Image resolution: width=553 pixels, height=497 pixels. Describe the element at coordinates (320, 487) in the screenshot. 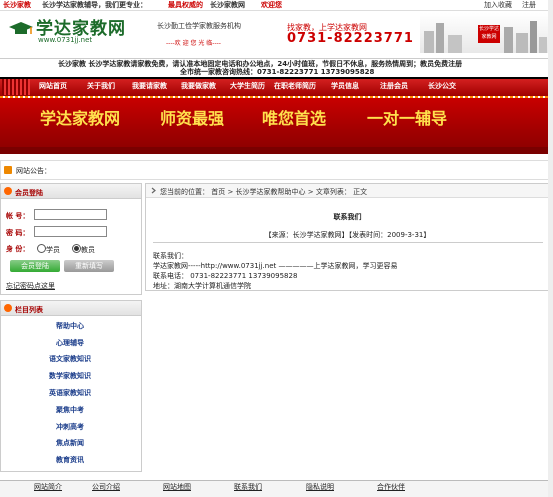

I see `footer-link-privacy: 隐私说明` at that location.